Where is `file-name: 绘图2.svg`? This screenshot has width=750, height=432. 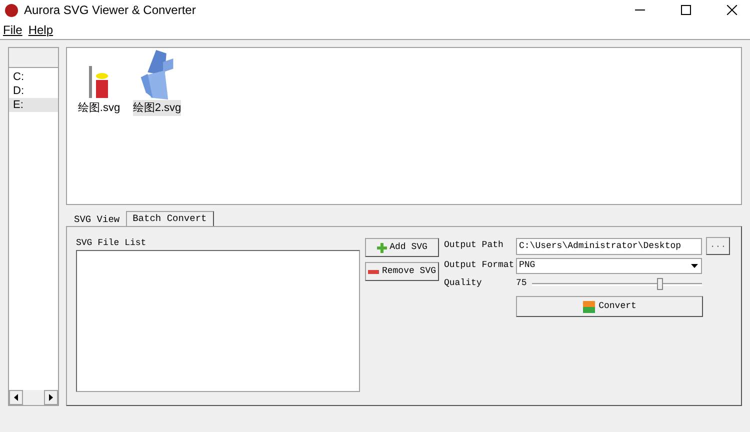
file-name: 绘图2.svg is located at coordinates (157, 108).